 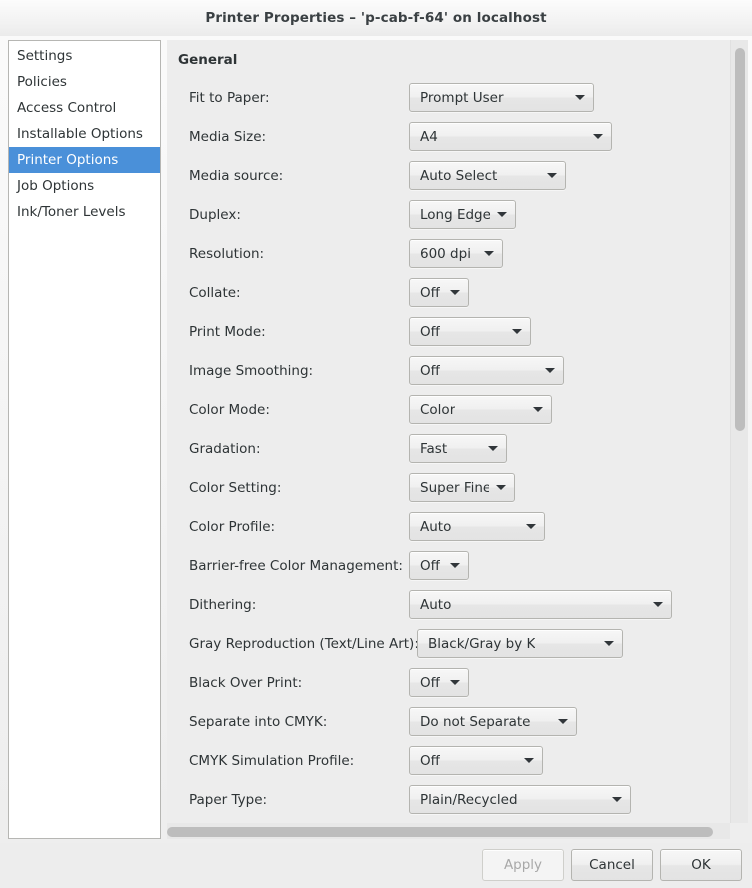 I want to click on option-row: Color Profile: Auto, so click(x=453, y=526).